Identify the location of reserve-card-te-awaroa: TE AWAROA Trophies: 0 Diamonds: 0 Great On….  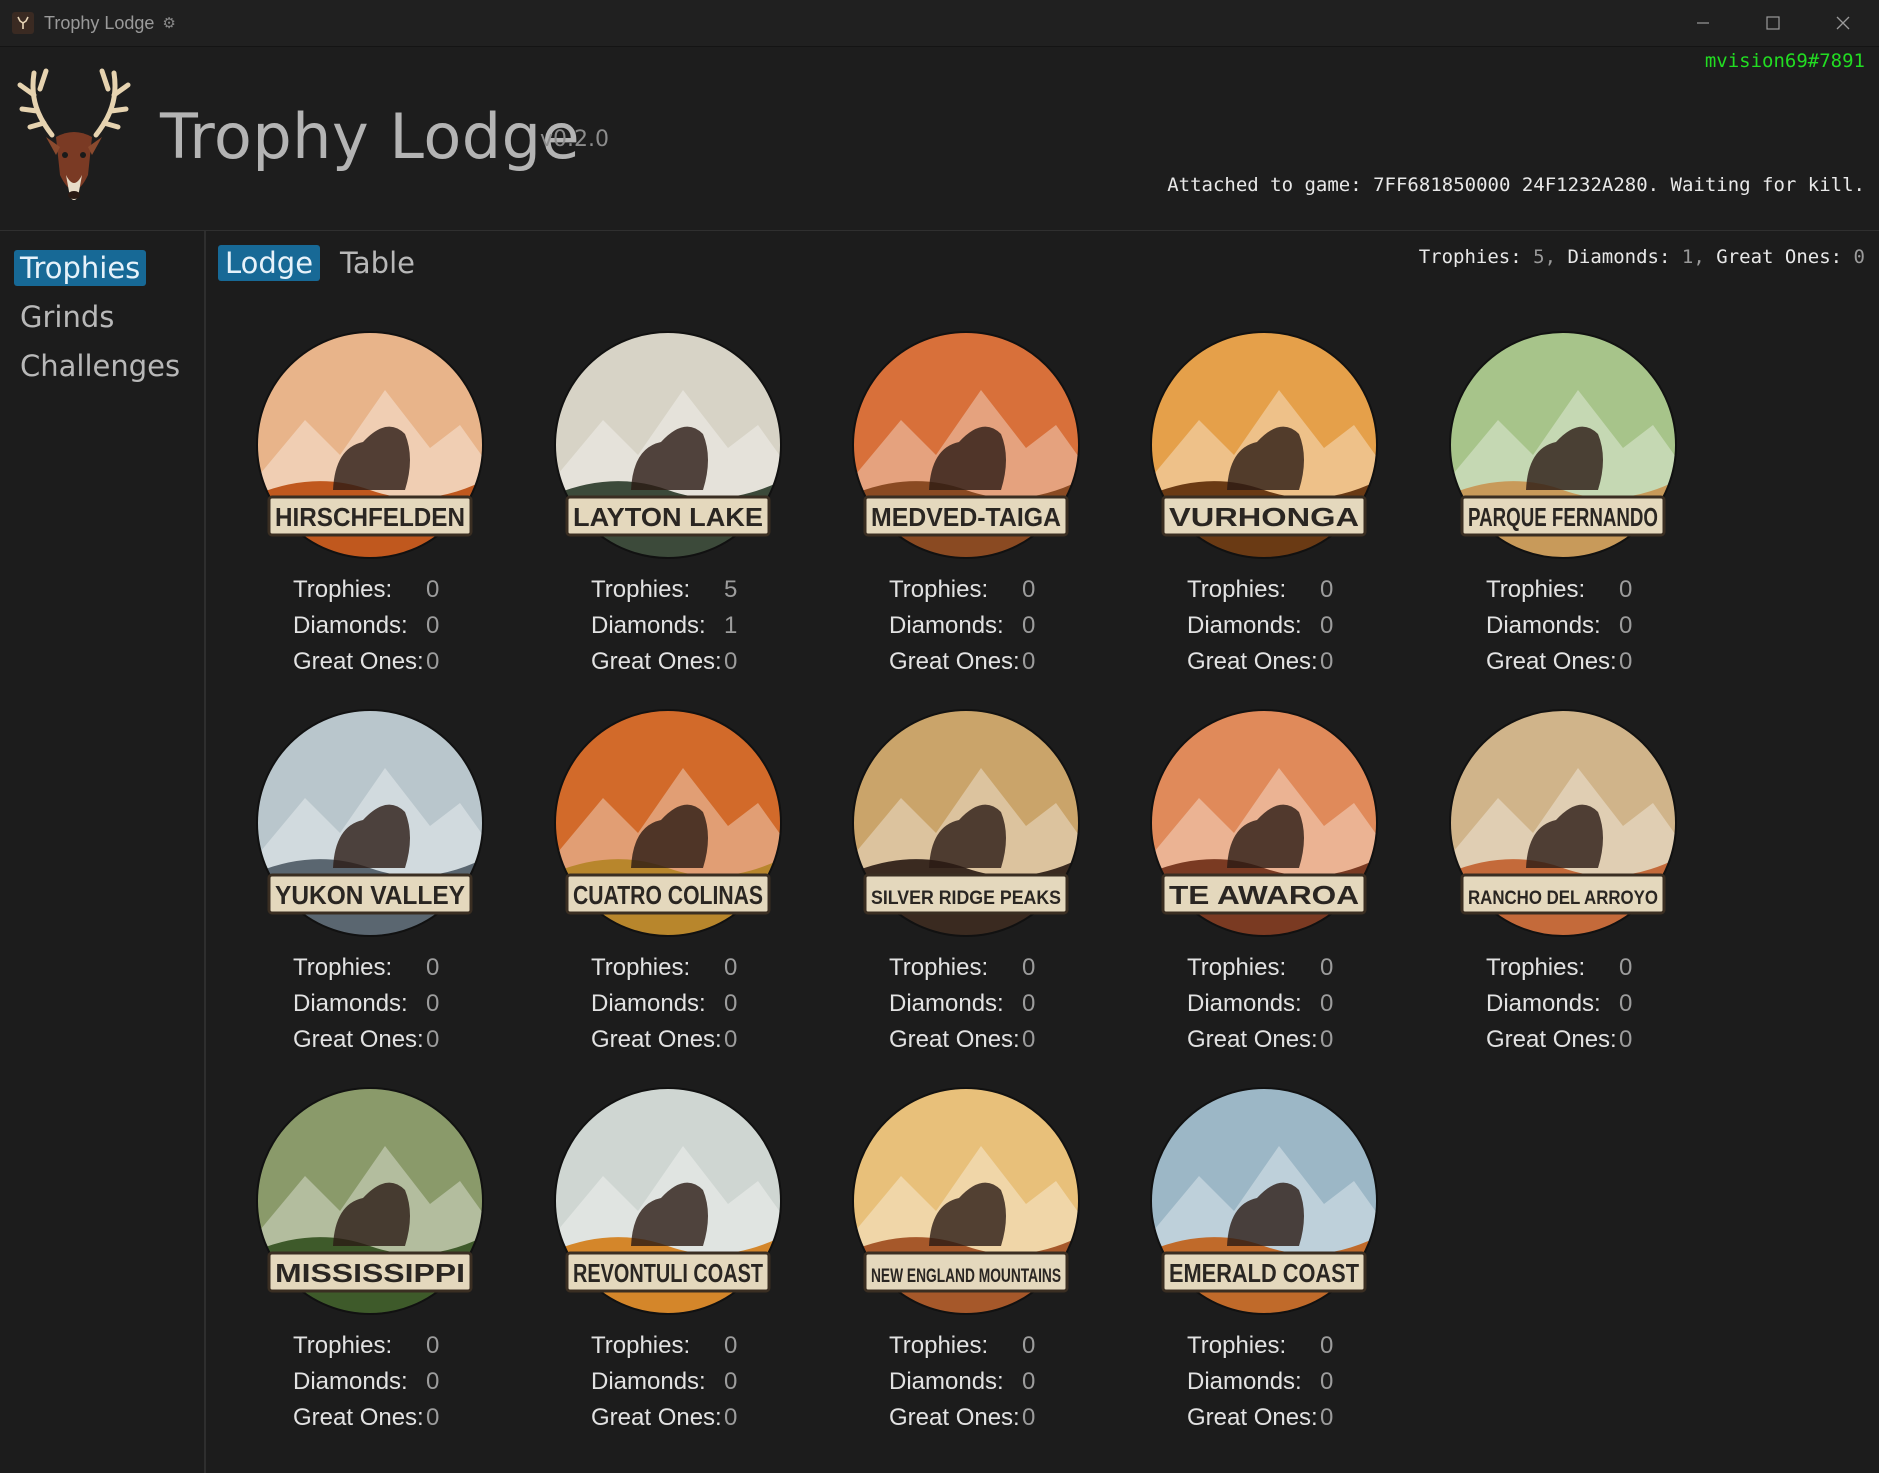
(1299, 898).